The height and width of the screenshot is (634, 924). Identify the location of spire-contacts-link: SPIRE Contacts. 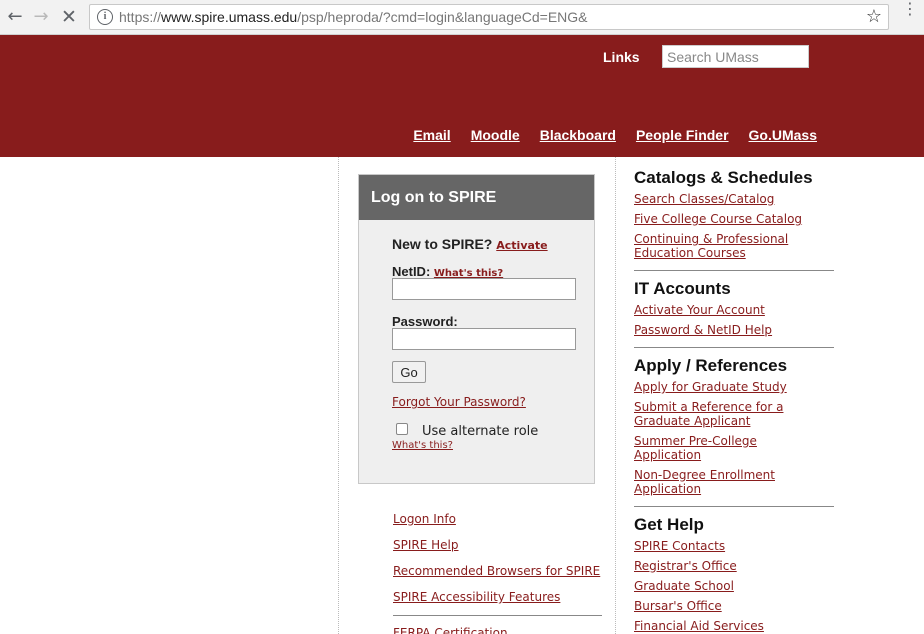
(730, 546).